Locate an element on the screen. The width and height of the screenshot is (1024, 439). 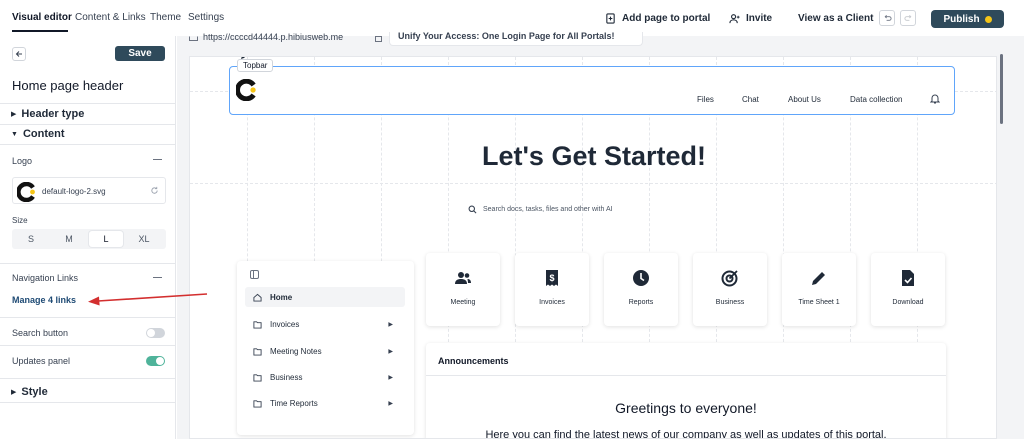
logo-thumbnail is located at coordinates (26, 192).